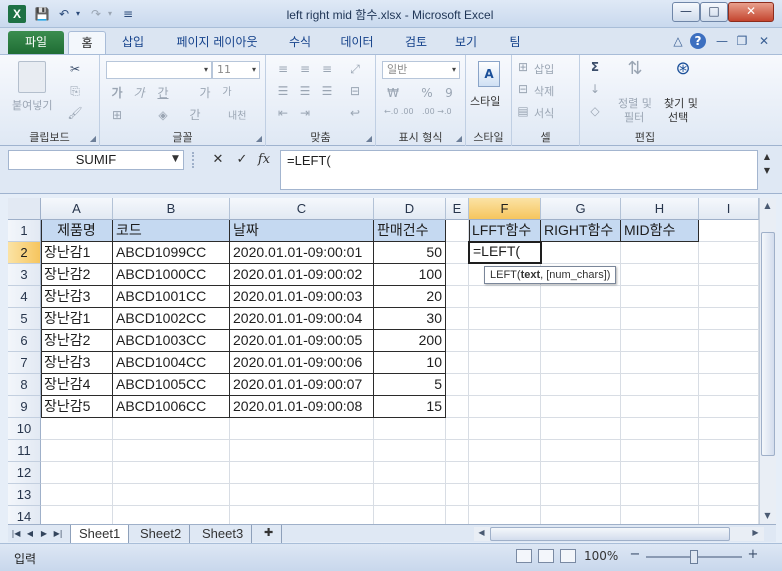  I want to click on sheet-tab-sheet3: Sheet3, so click(223, 534).